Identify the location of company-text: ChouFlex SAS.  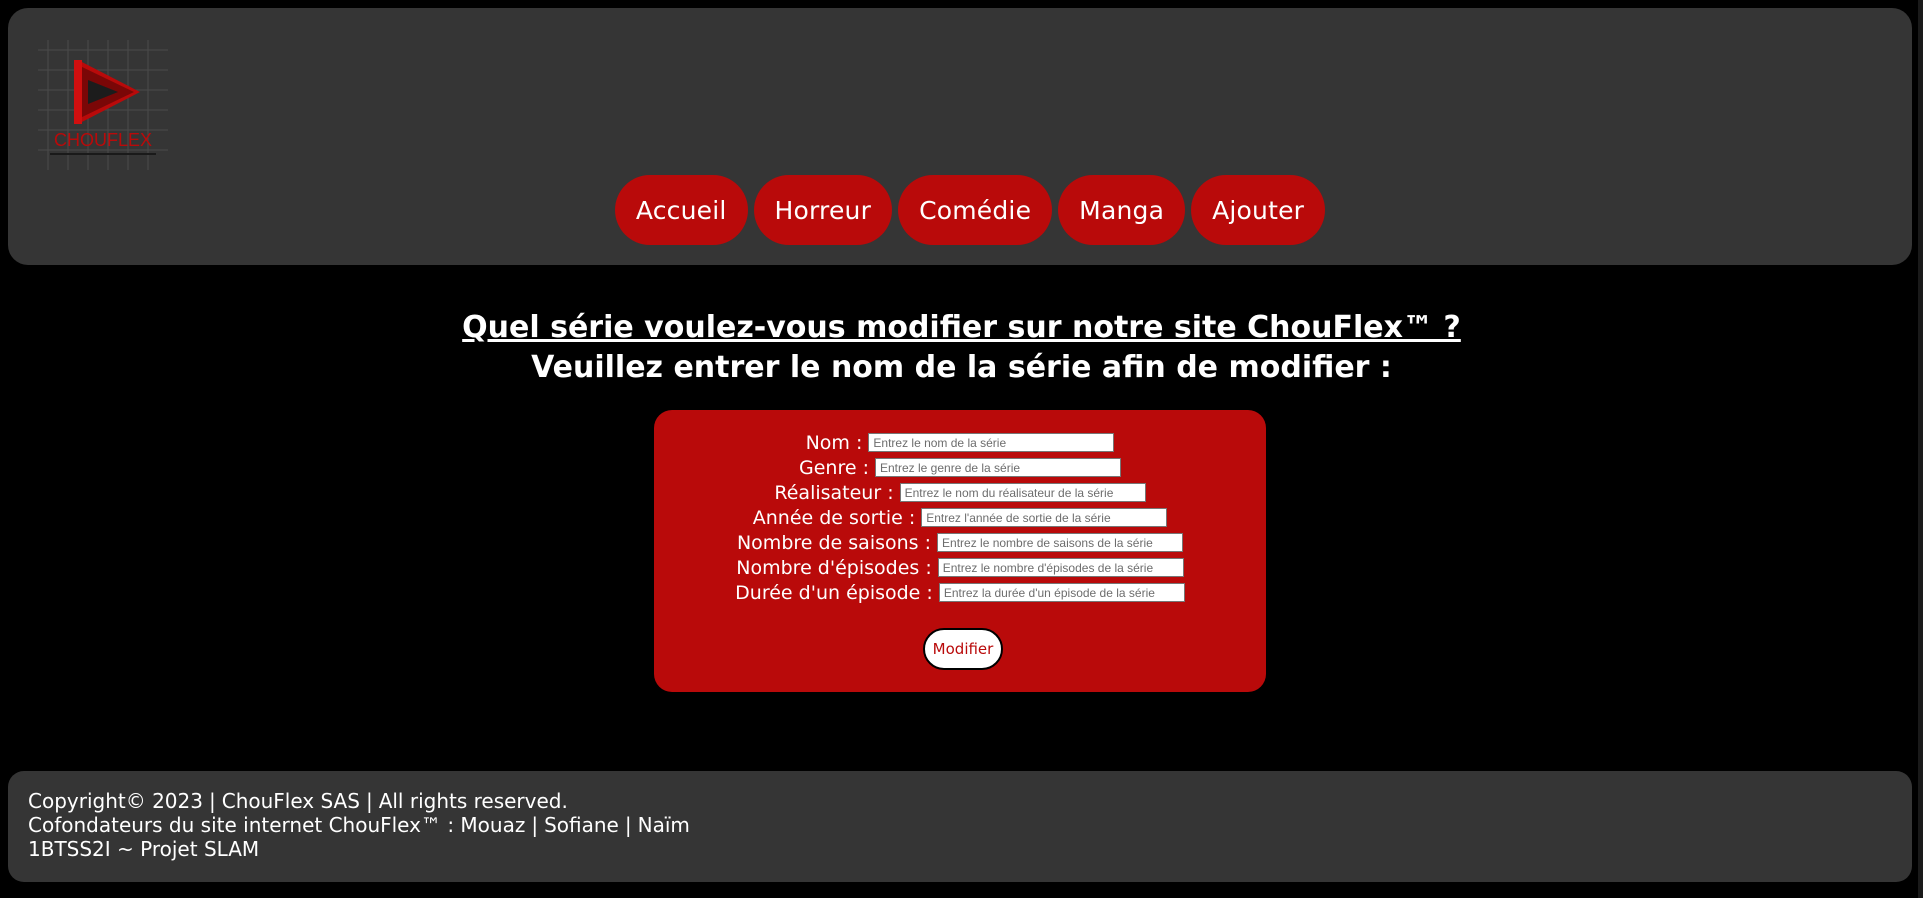
(290, 801).